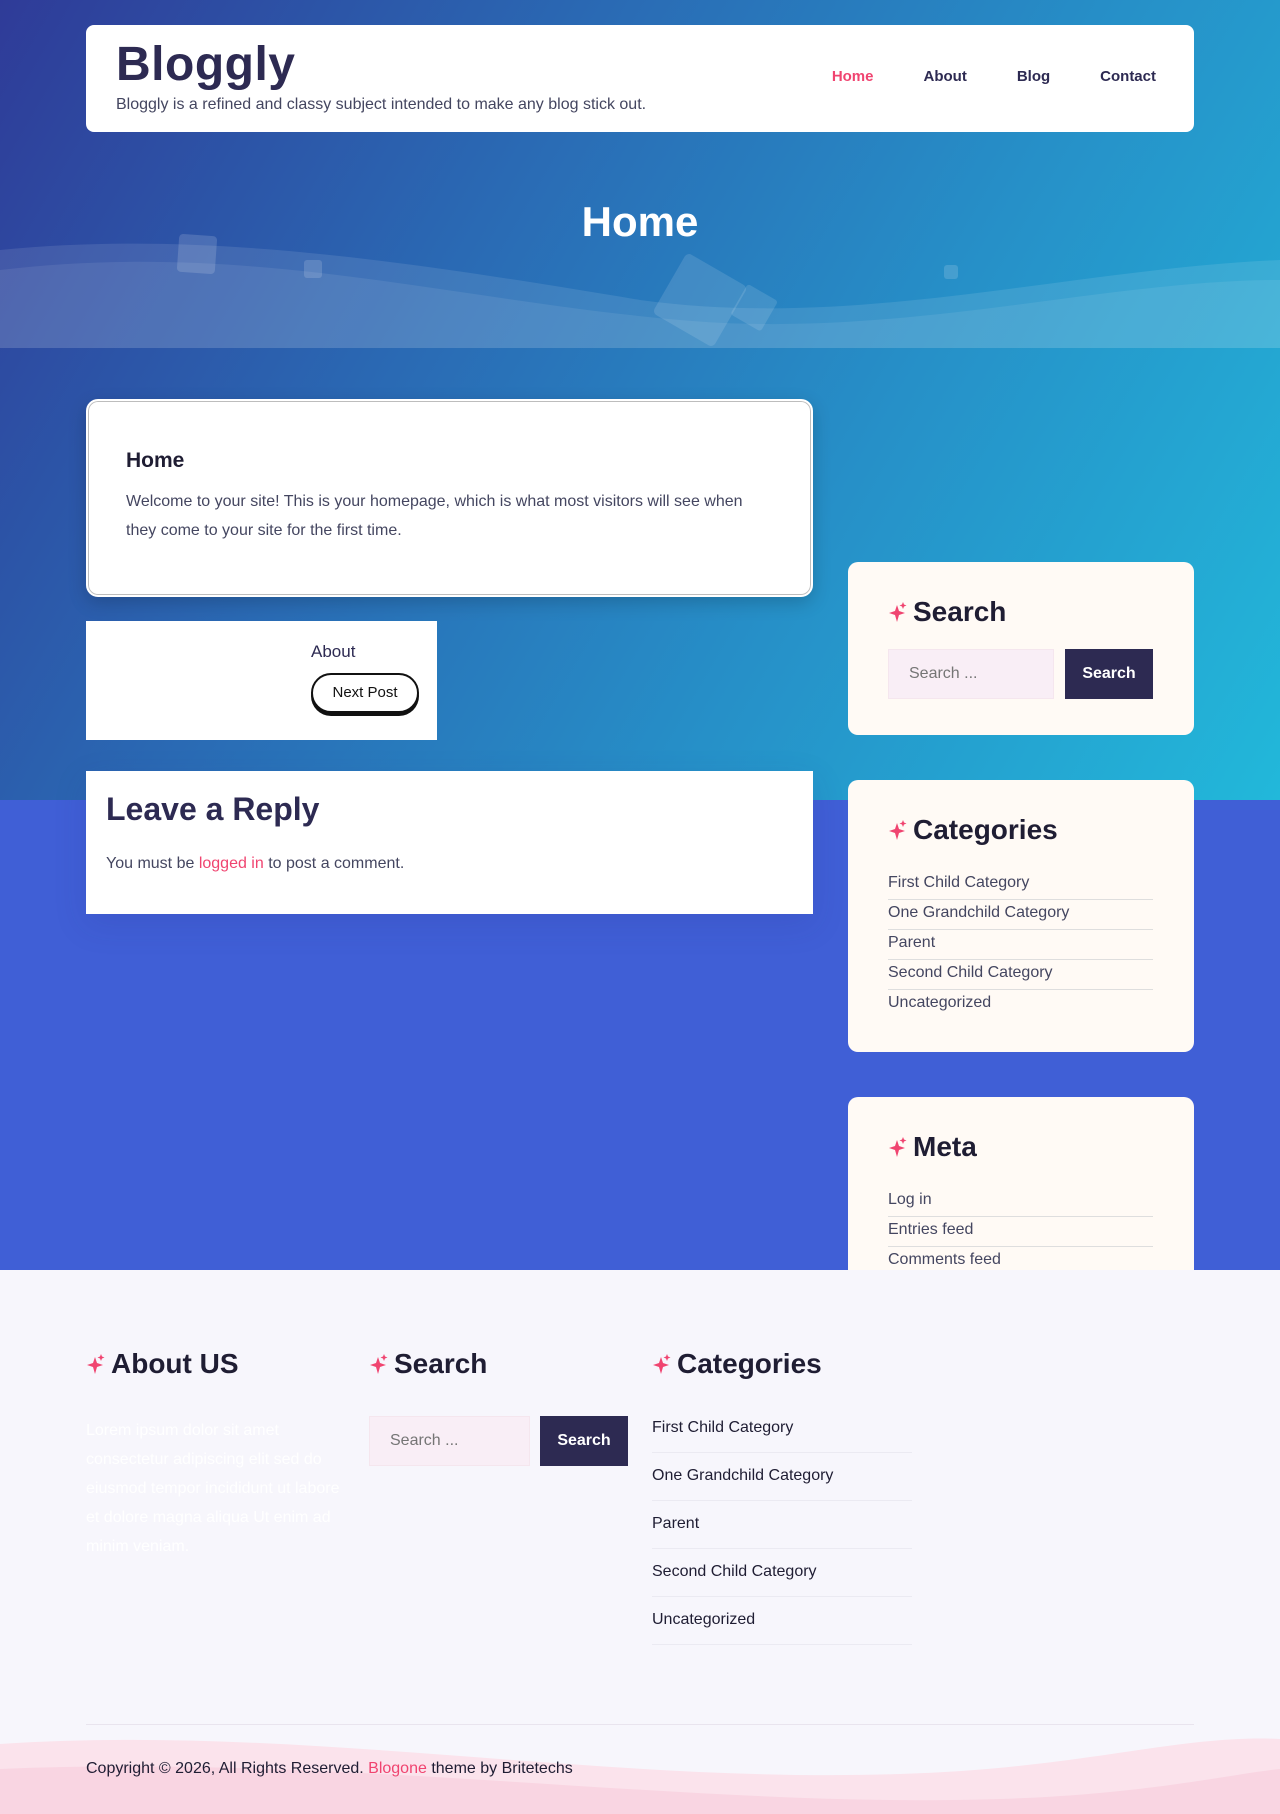 The width and height of the screenshot is (1280, 1814). I want to click on nav-home: Home, so click(853, 76).